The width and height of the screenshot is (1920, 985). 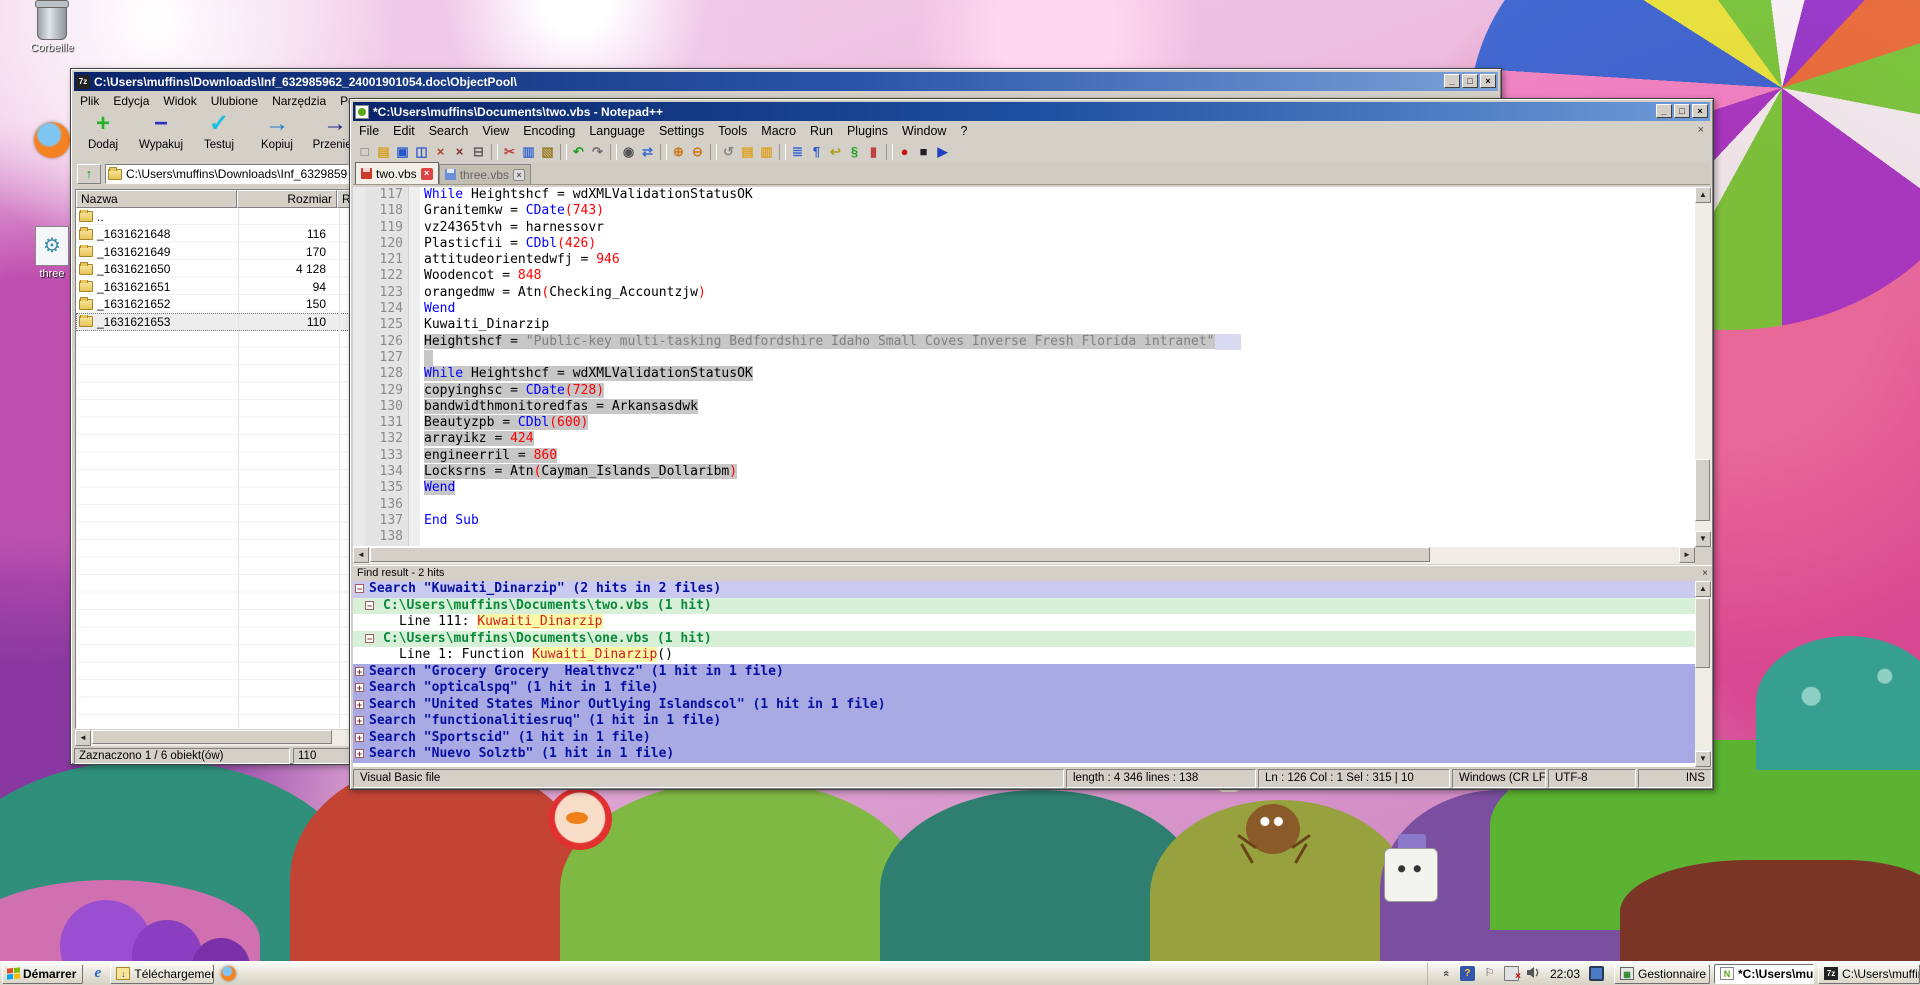 I want to click on record-macro-icon: ●, so click(x=904, y=152).